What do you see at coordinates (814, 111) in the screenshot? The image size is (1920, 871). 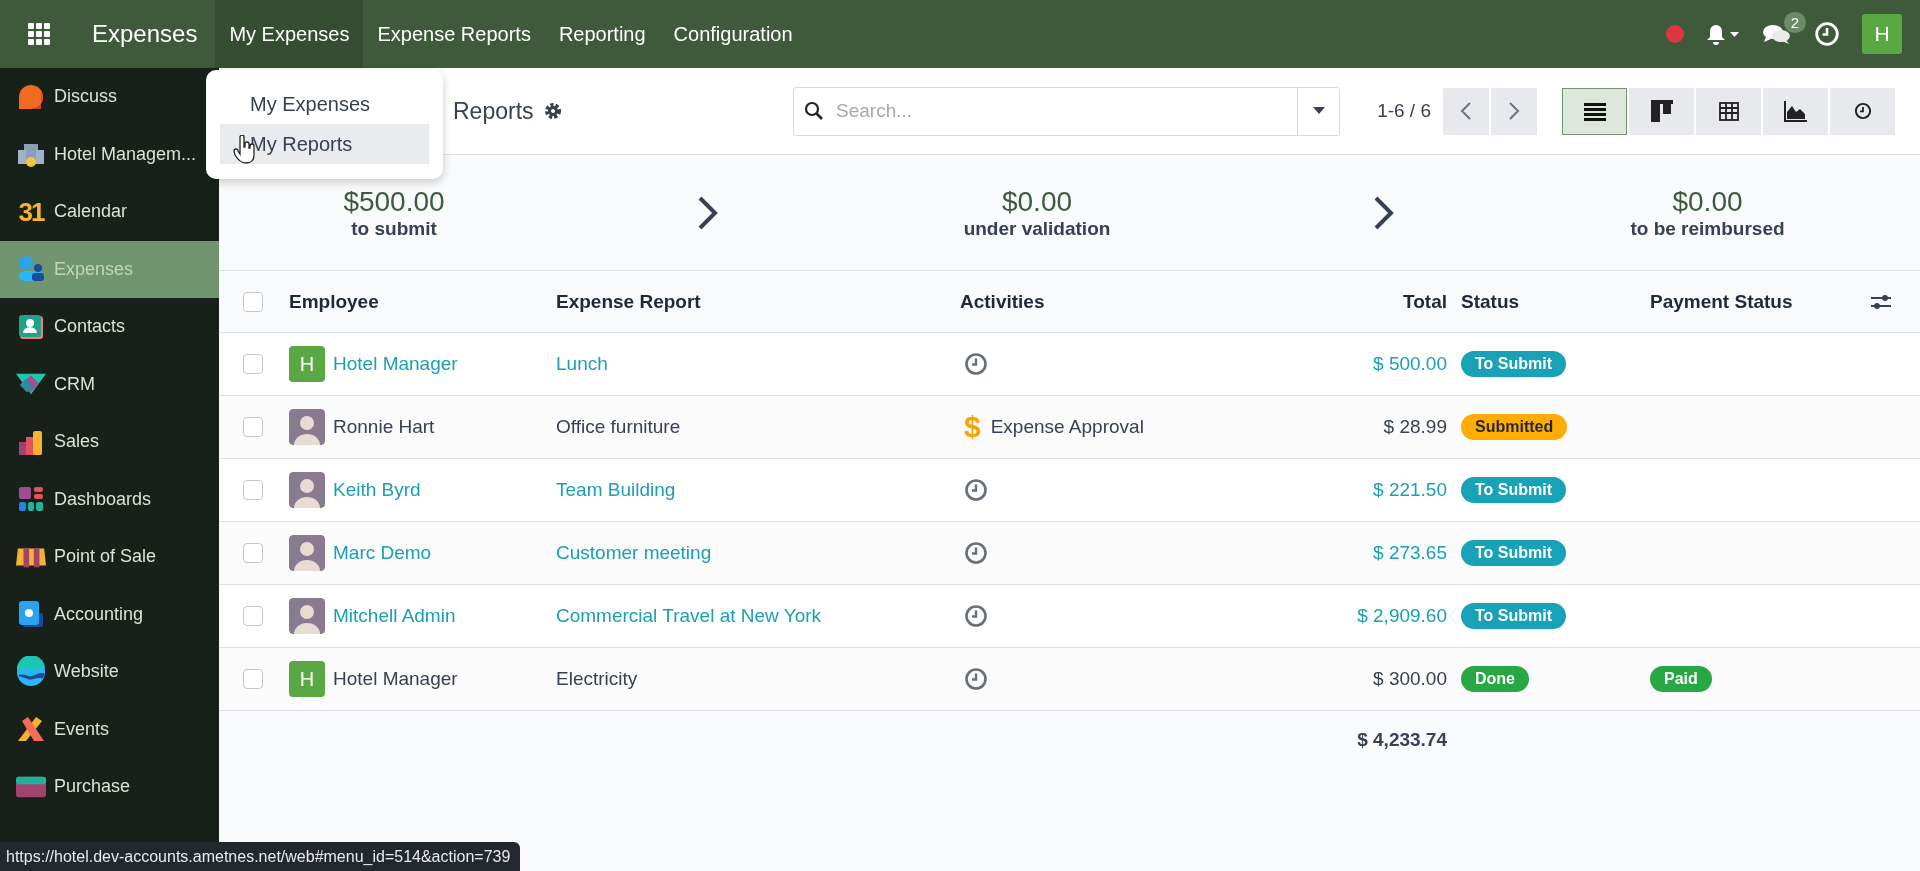 I see `search-icon` at bounding box center [814, 111].